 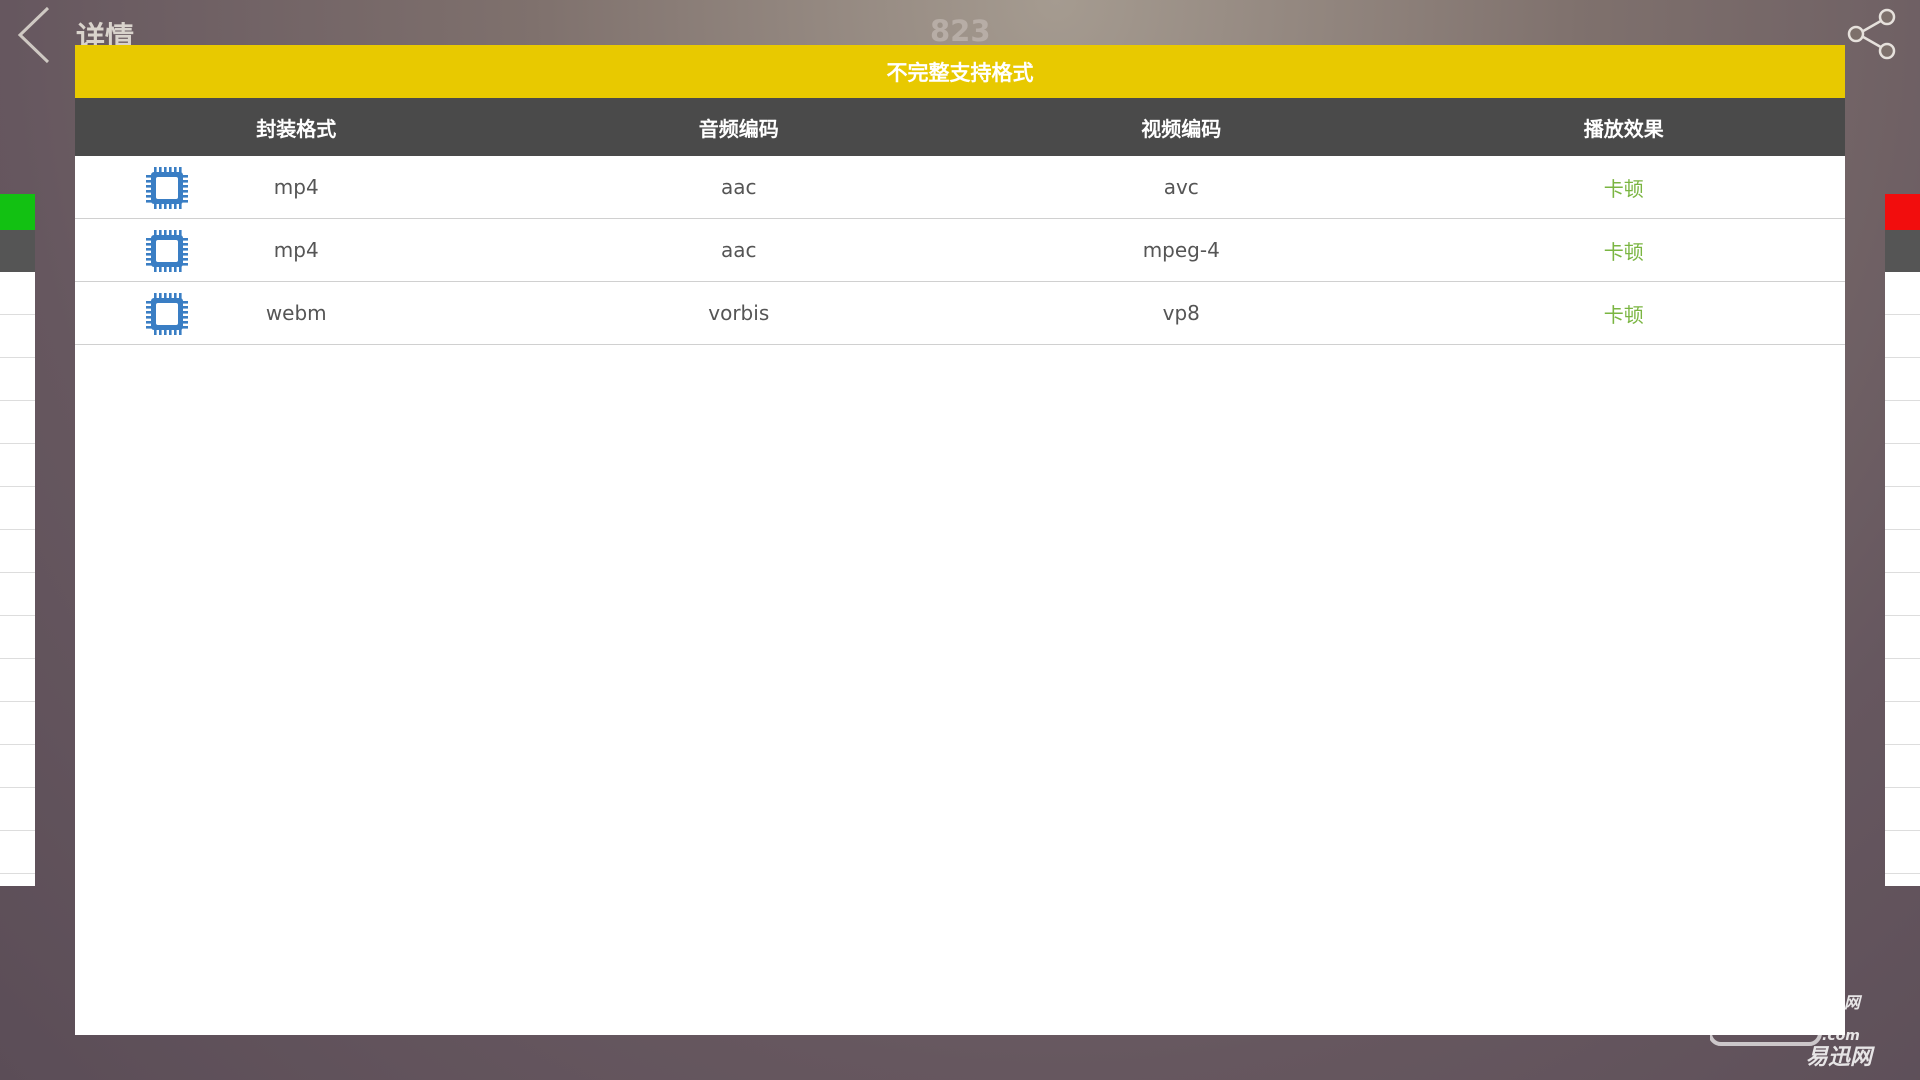 What do you see at coordinates (1181, 187) in the screenshot?
I see `cell-video: avc` at bounding box center [1181, 187].